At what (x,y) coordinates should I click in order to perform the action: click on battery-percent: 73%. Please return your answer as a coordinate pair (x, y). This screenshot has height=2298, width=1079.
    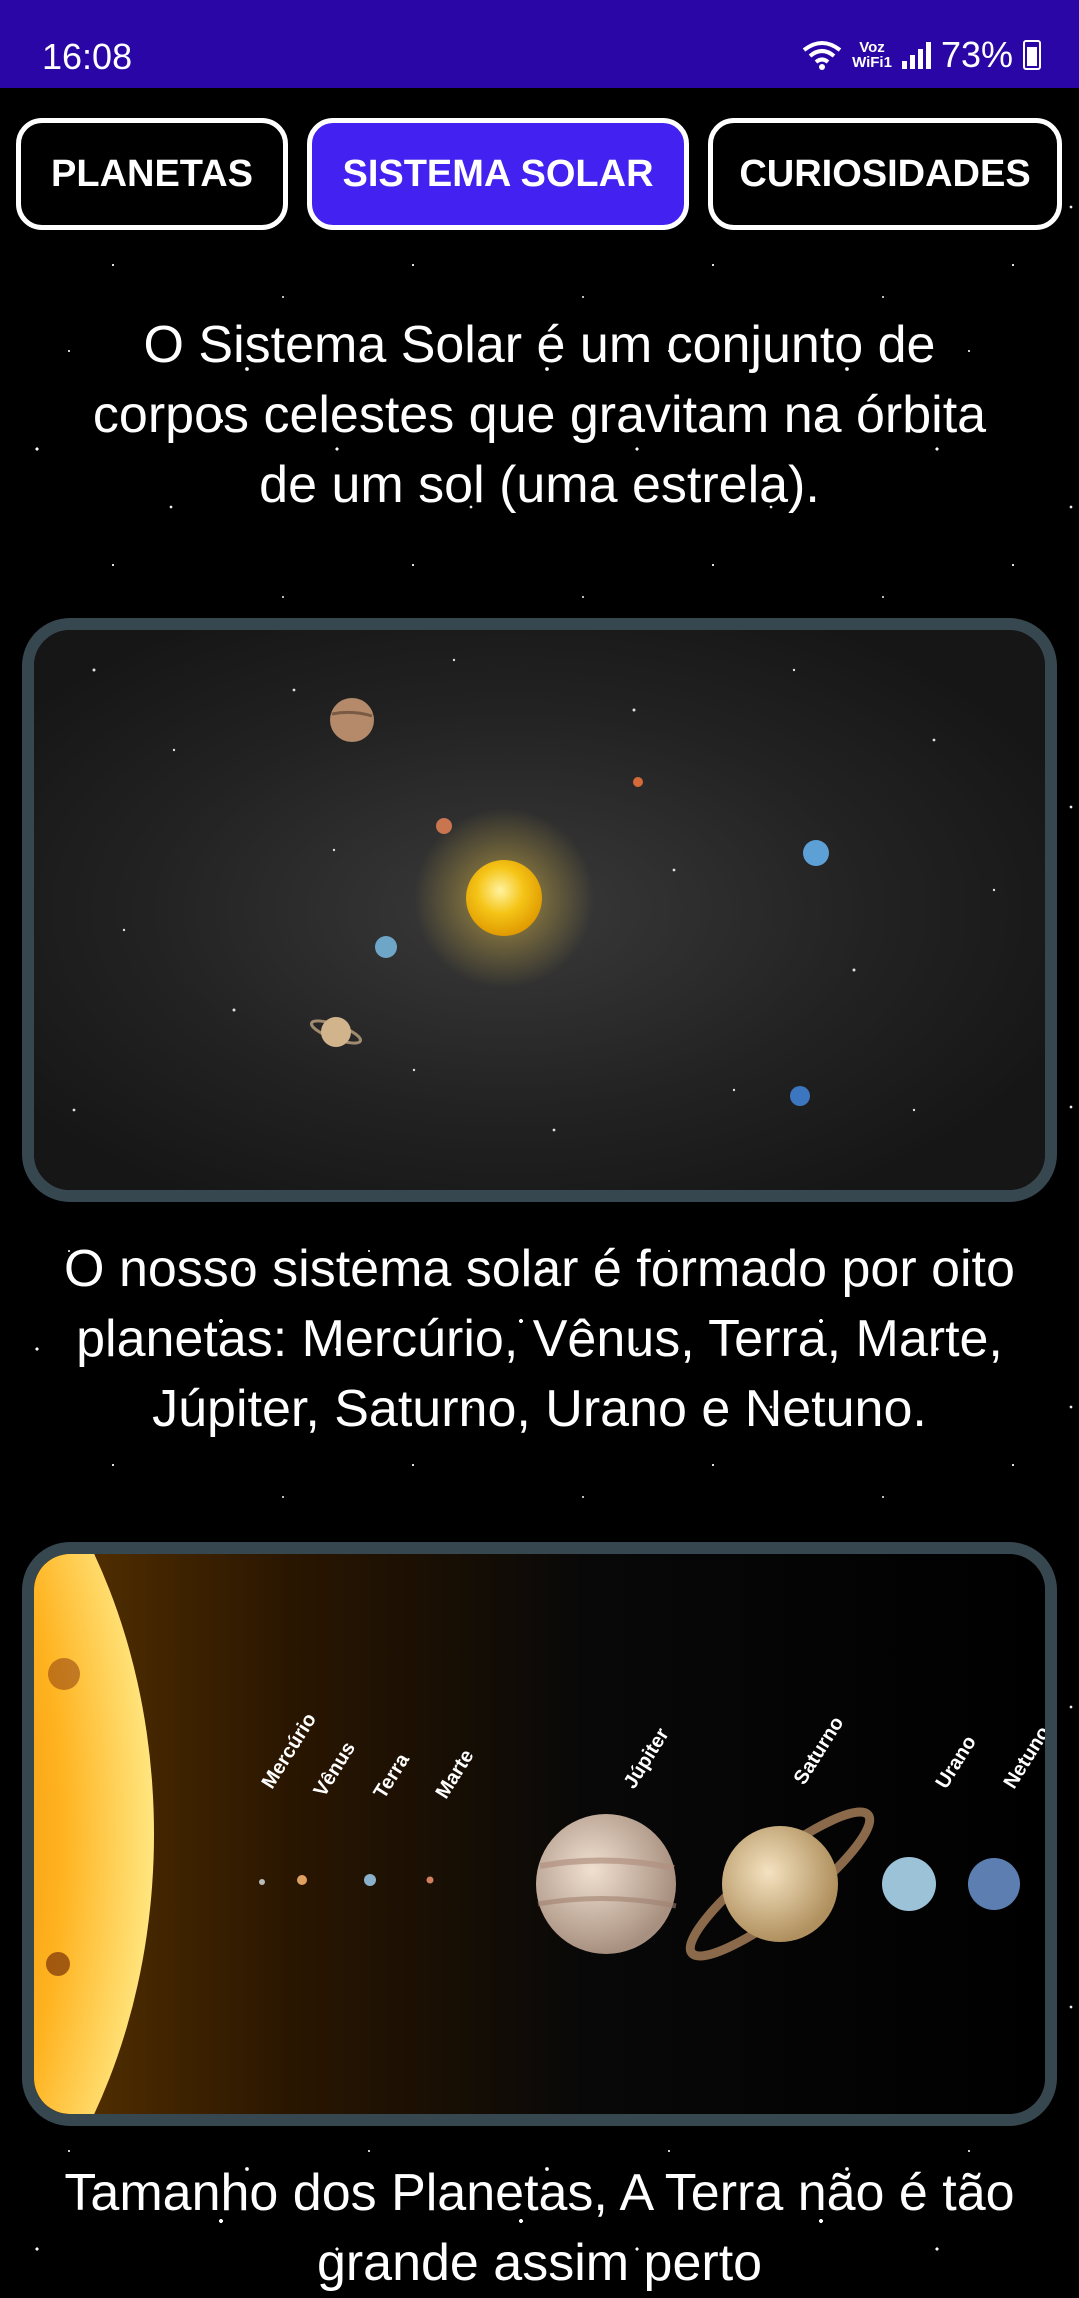
    Looking at the image, I should click on (976, 54).